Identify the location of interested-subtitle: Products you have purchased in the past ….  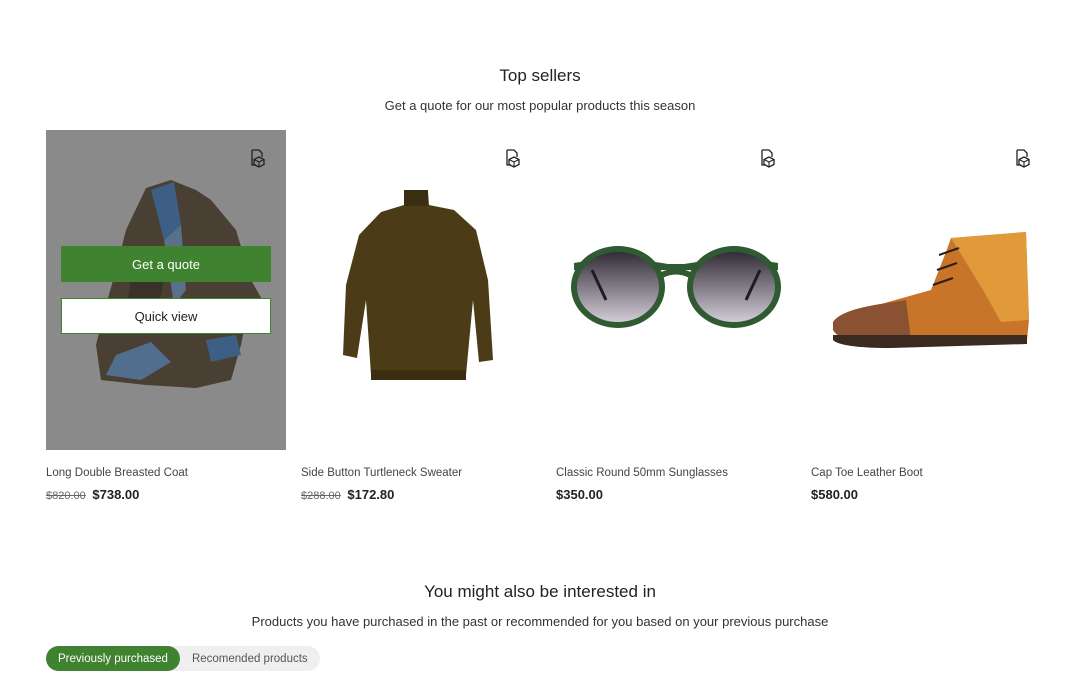
(540, 621).